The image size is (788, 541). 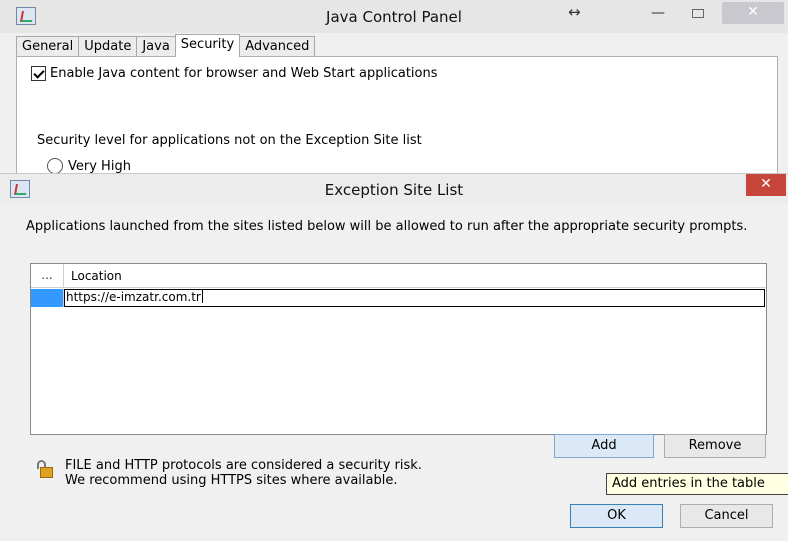 I want to click on table-row: https://e-imzatr.com.tr, so click(x=398, y=298).